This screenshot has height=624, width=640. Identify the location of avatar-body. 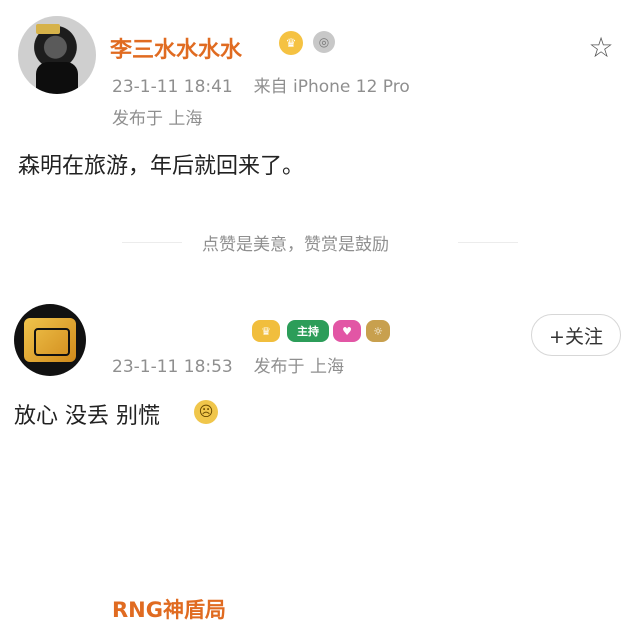
(57, 78).